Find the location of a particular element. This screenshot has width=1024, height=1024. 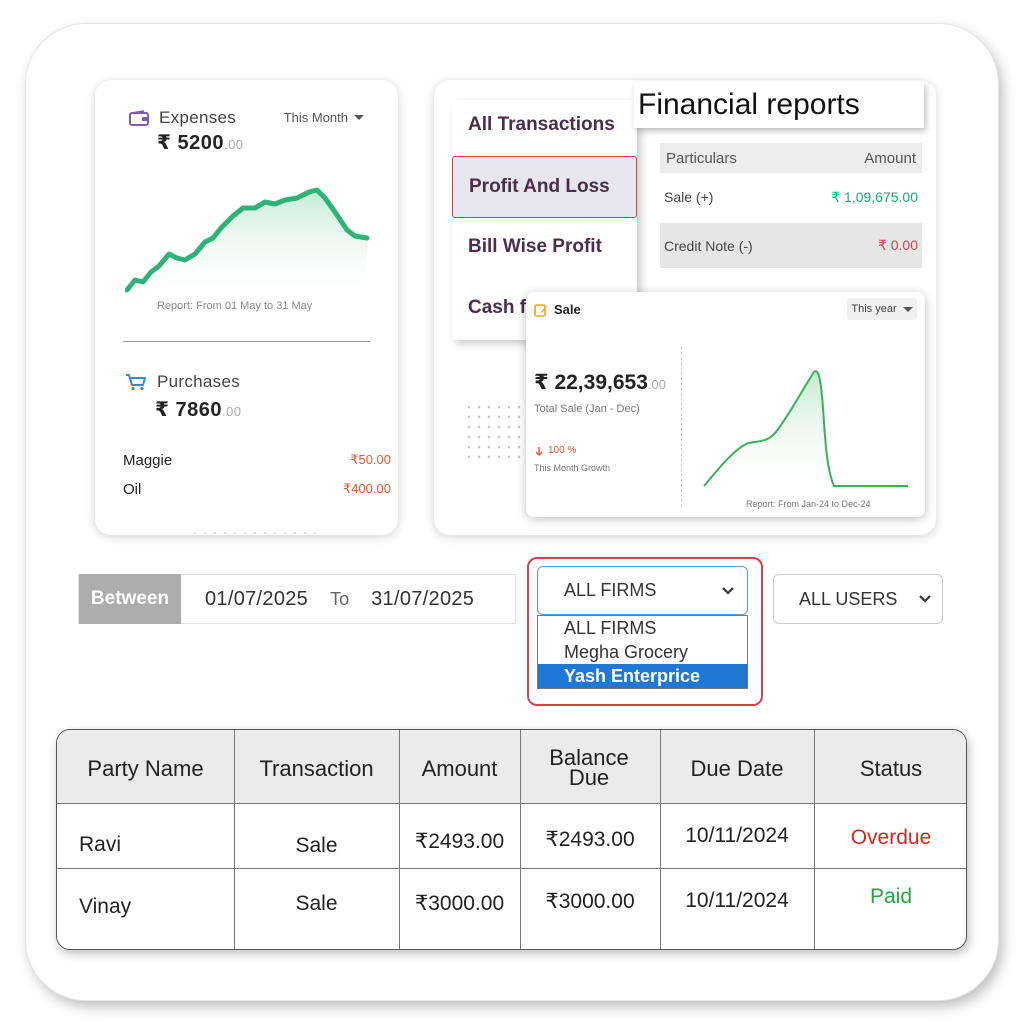

sale-growth-label: This Month Growth is located at coordinates (572, 468).